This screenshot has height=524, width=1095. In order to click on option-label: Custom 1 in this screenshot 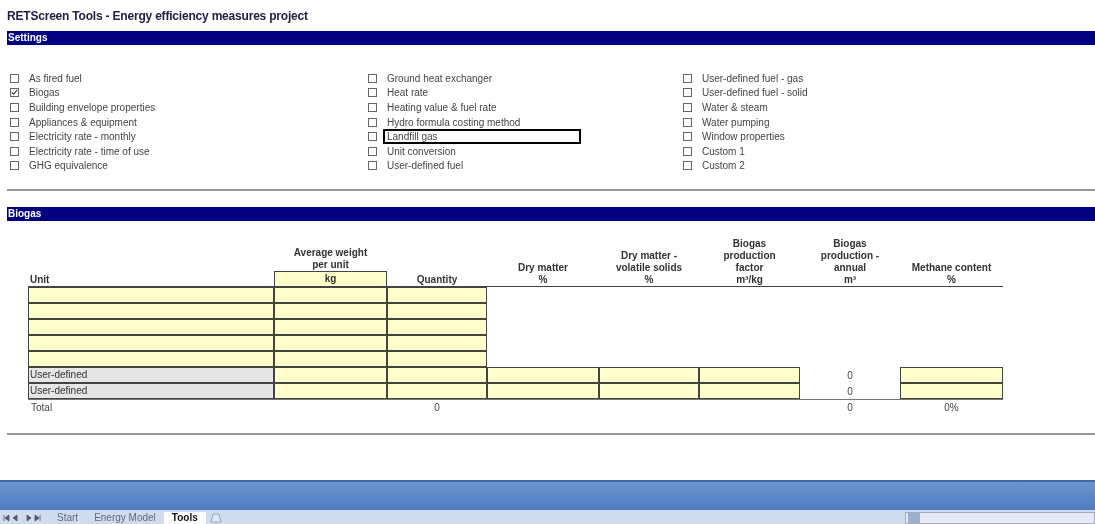, I will do `click(723, 151)`.